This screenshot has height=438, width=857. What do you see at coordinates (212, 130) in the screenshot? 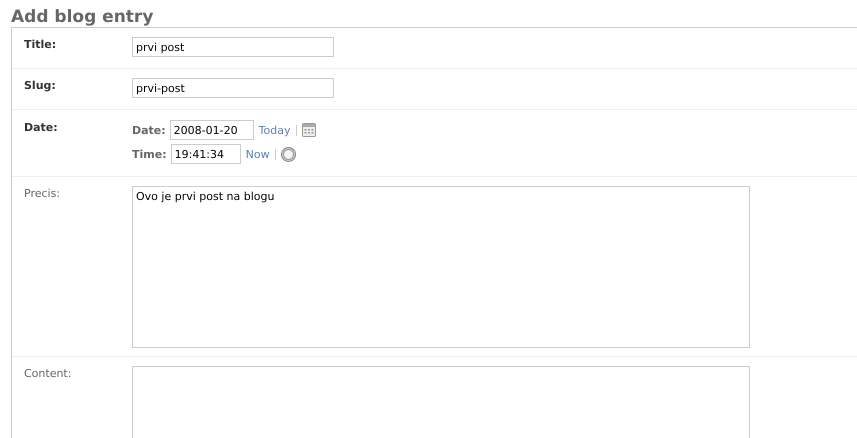
I see `date-field: 2008-01-20` at bounding box center [212, 130].